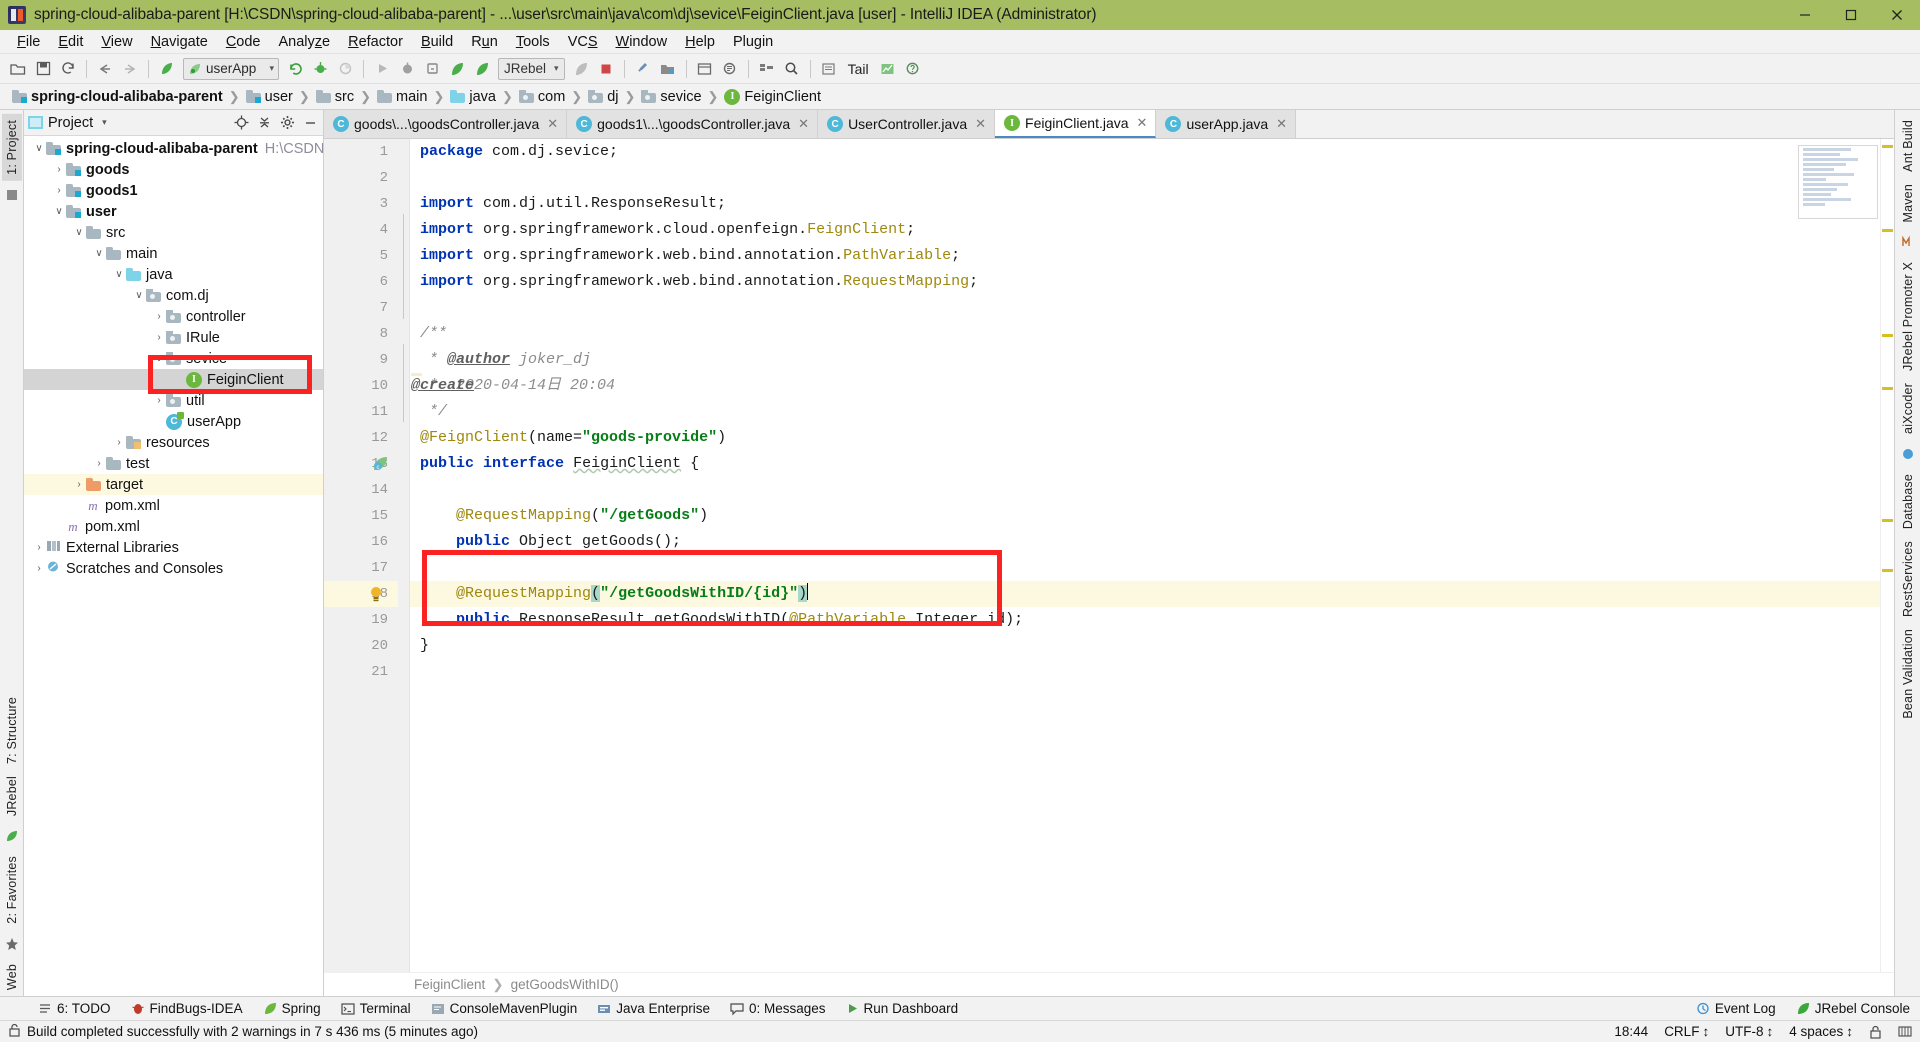  What do you see at coordinates (772, 97) in the screenshot?
I see `breadcrumb-item-feiginclient: I FeiginClient` at bounding box center [772, 97].